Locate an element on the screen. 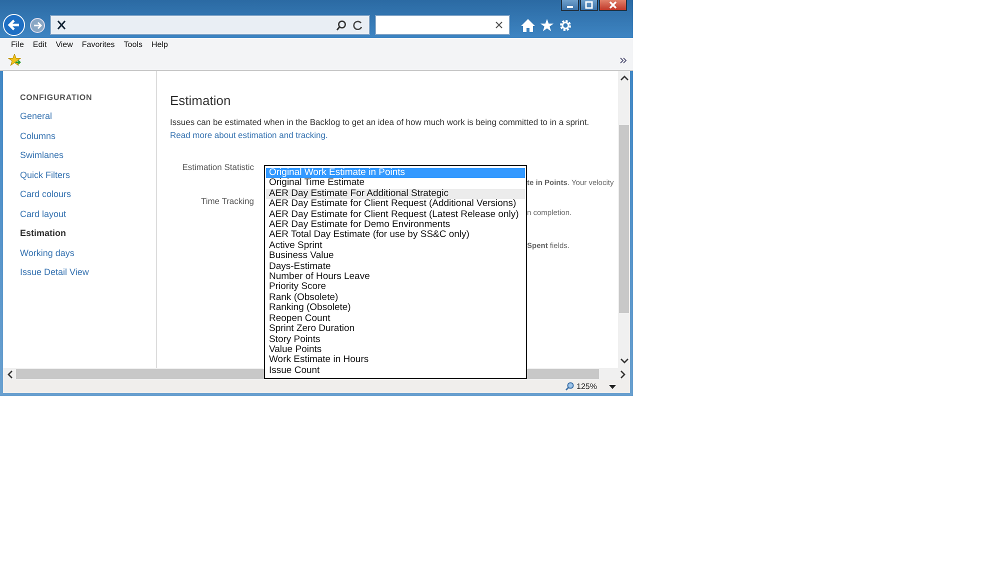 This screenshot has width=999, height=562. field-label: Estimation Statistic is located at coordinates (217, 167).